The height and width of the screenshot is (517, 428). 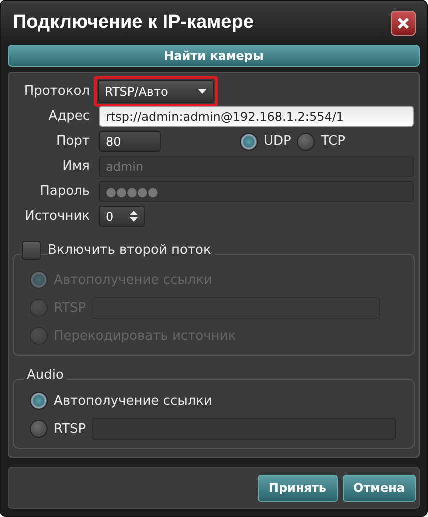 What do you see at coordinates (70, 429) in the screenshot?
I see `option-label: RTSP` at bounding box center [70, 429].